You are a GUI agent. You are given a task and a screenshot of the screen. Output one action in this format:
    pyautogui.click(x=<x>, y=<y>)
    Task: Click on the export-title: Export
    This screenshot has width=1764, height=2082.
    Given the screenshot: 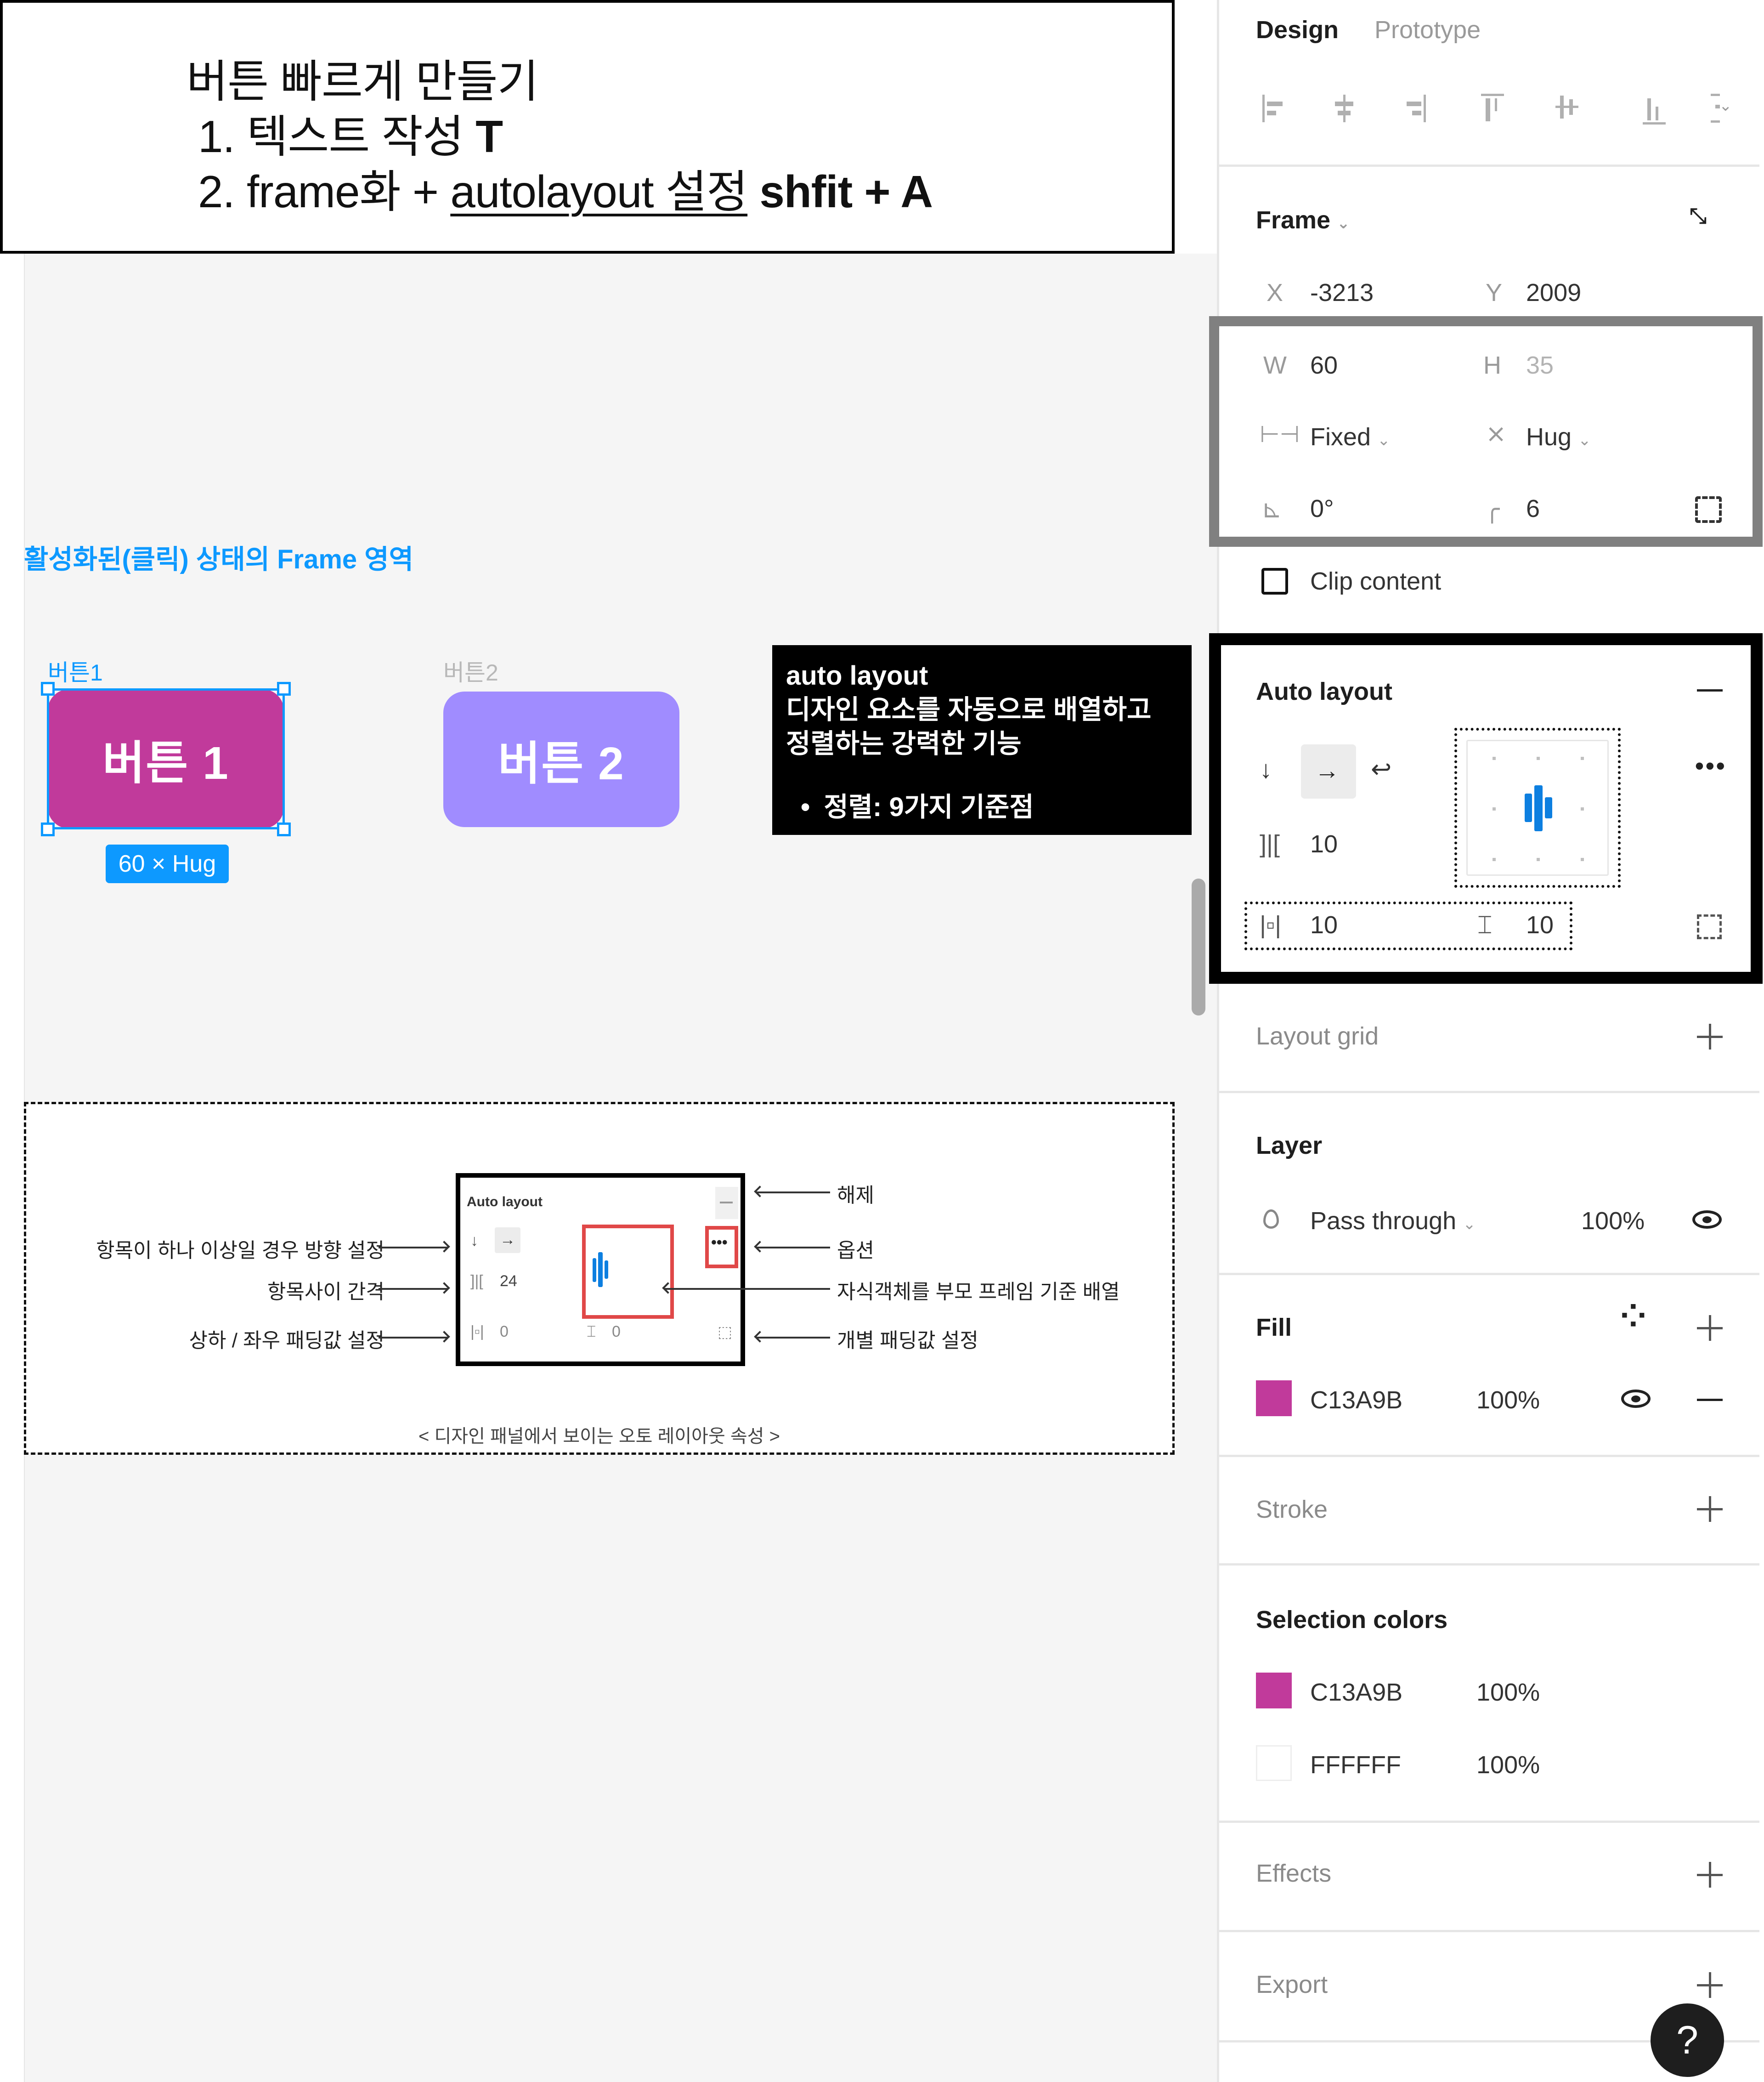 What is the action you would take?
    pyautogui.click(x=1292, y=1985)
    